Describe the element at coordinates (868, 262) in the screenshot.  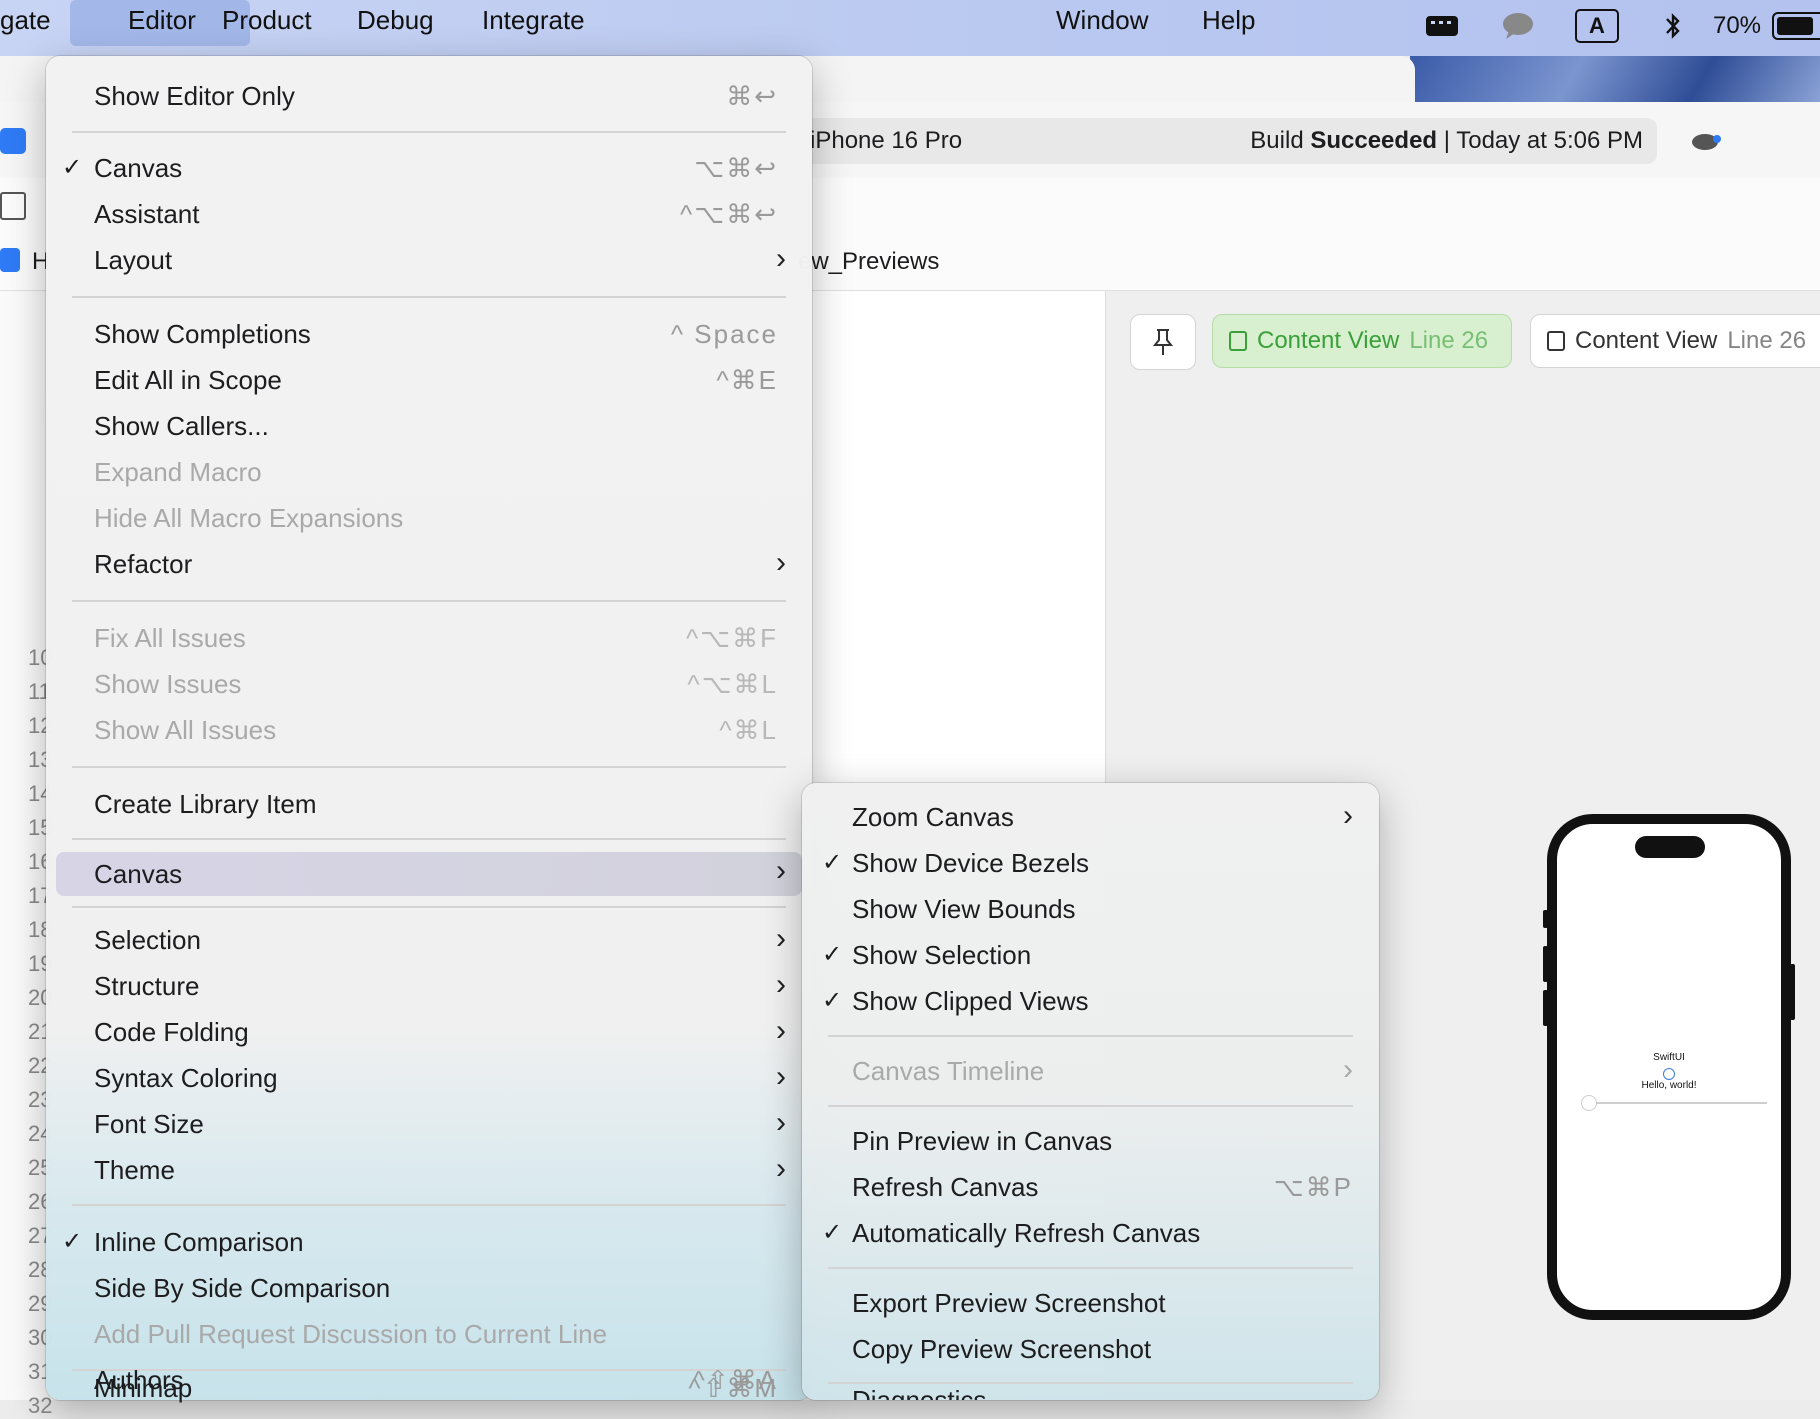
I see `jumpbar-crumb: ew_Previews` at that location.